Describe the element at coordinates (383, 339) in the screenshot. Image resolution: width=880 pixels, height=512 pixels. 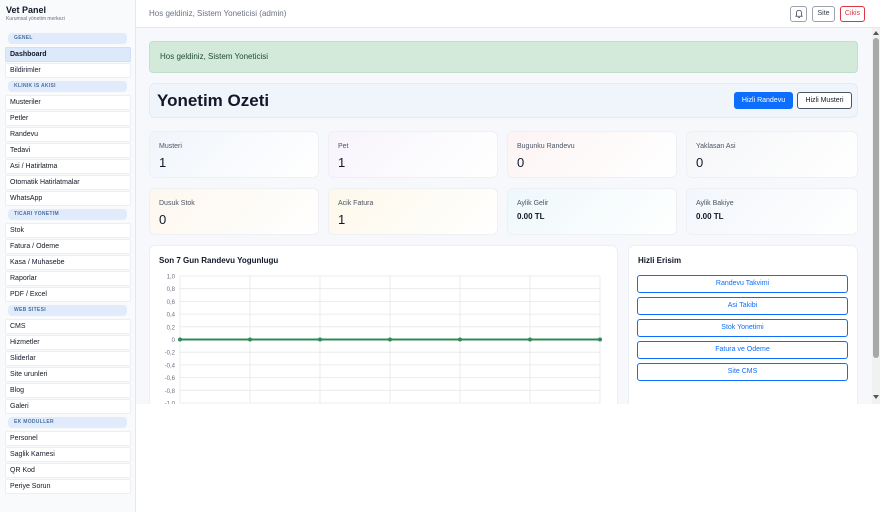
I see `appointment-density-chart: 1,00,80,60,40,20-0,2-0,4-0,6-0,8-1,0` at that location.